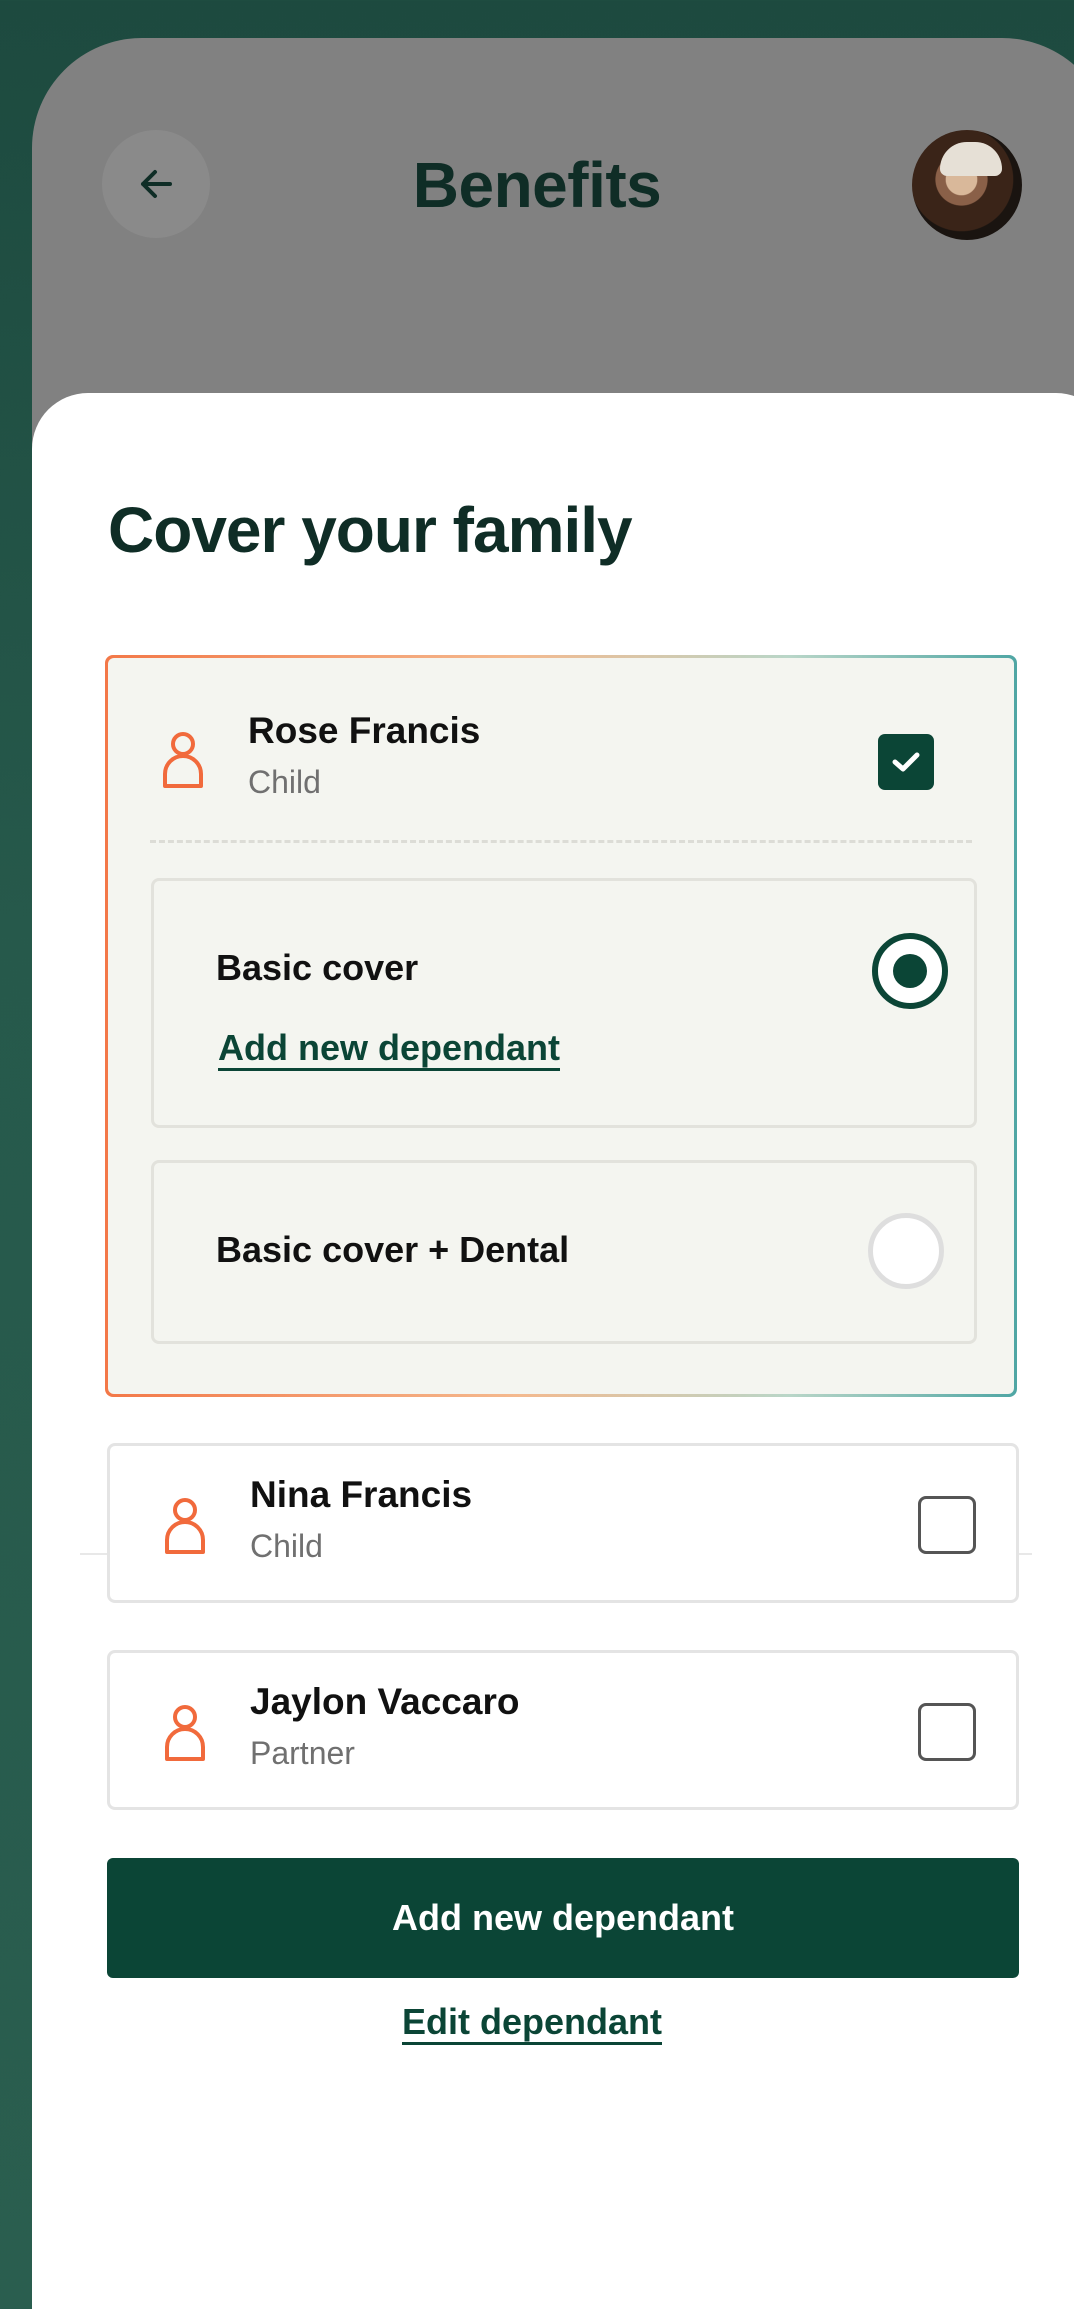 The height and width of the screenshot is (2309, 1074). Describe the element at coordinates (361, 1494) in the screenshot. I see `dependant-name: Nina Francis` at that location.